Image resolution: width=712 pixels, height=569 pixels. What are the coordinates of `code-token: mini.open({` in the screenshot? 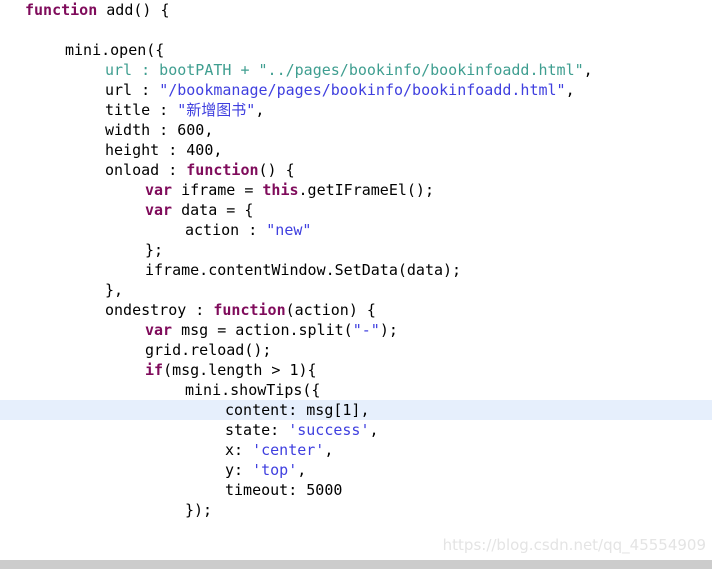 It's located at (115, 50).